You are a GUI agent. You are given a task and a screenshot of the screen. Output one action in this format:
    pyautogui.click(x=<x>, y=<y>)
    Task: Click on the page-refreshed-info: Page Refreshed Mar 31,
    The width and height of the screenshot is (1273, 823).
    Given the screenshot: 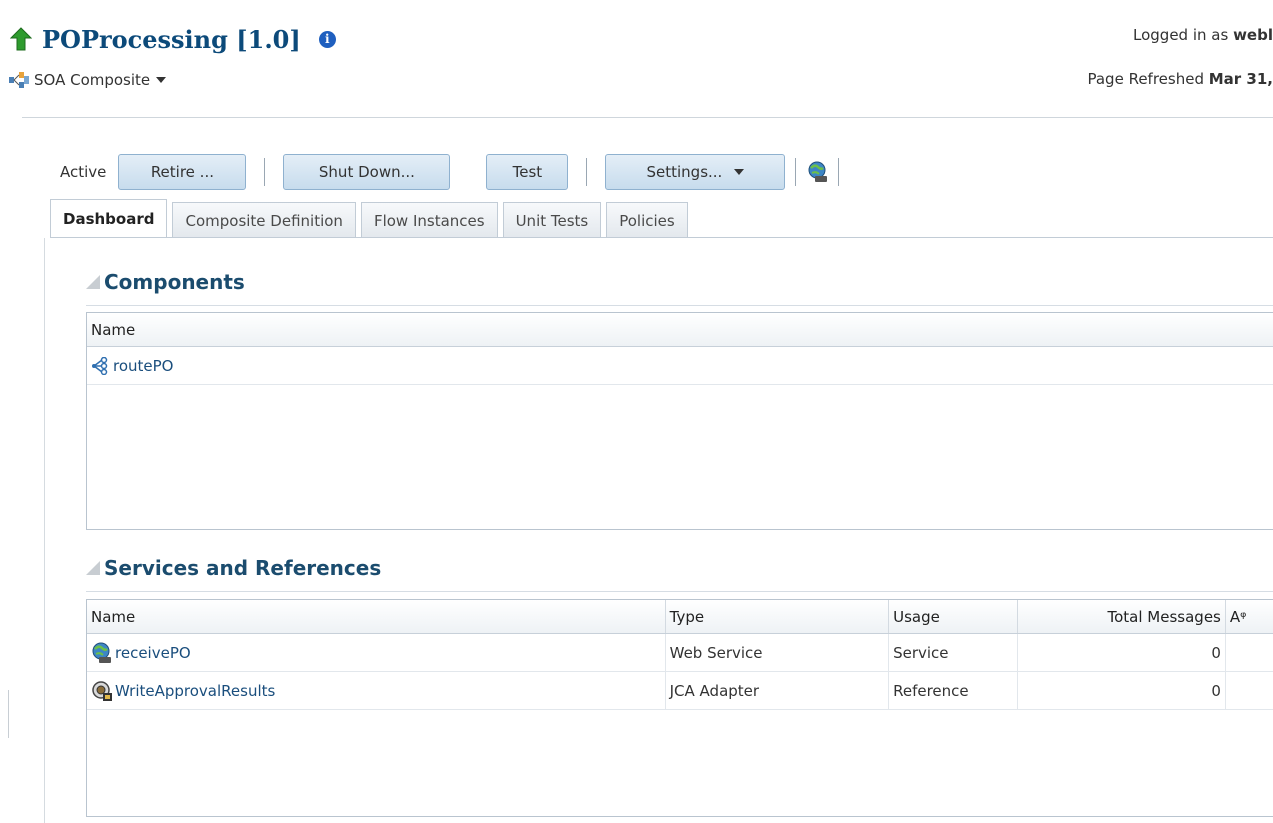 What is the action you would take?
    pyautogui.click(x=1180, y=79)
    